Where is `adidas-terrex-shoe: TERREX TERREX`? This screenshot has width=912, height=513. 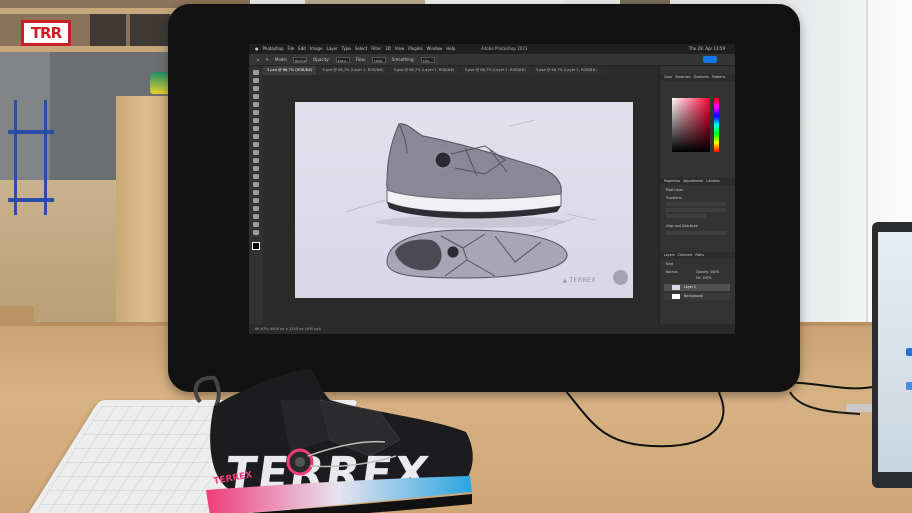
adidas-terrex-shoe: TERREX TERREX is located at coordinates (333, 440).